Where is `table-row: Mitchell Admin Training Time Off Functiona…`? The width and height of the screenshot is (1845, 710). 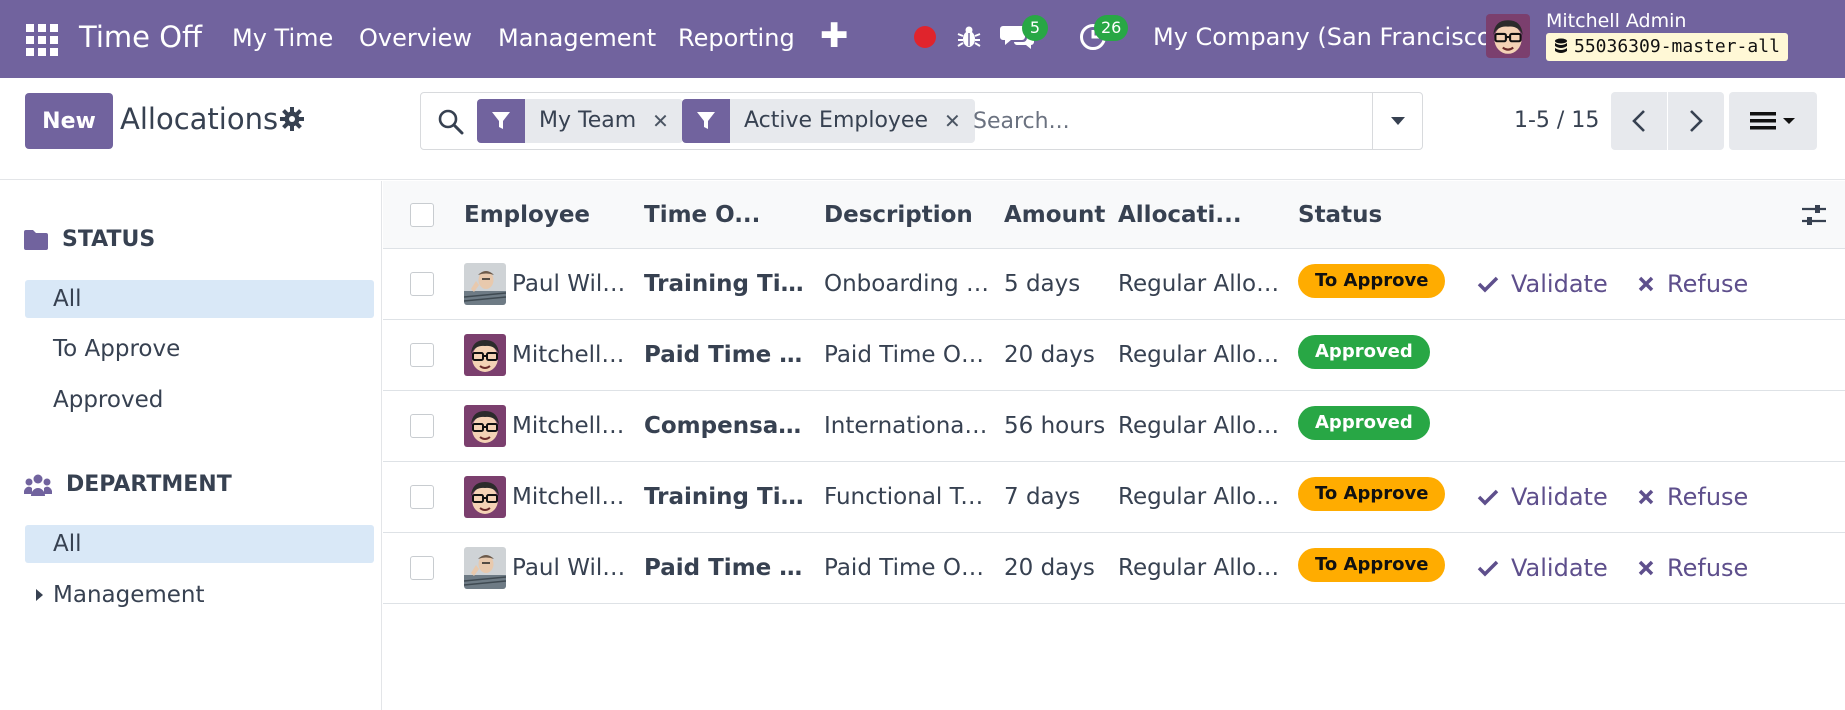
table-row: Mitchell Admin Training Time Off Functiona… is located at coordinates (1114, 497).